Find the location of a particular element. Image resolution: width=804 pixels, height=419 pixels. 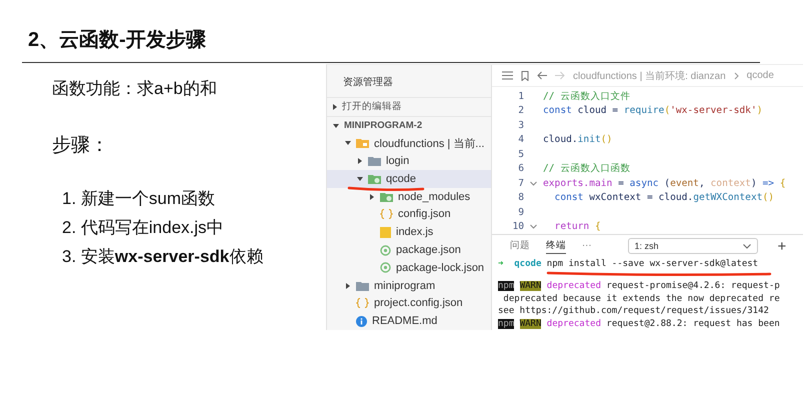

code-line: exports.main = async (event, context) => { is located at coordinates (664, 183).